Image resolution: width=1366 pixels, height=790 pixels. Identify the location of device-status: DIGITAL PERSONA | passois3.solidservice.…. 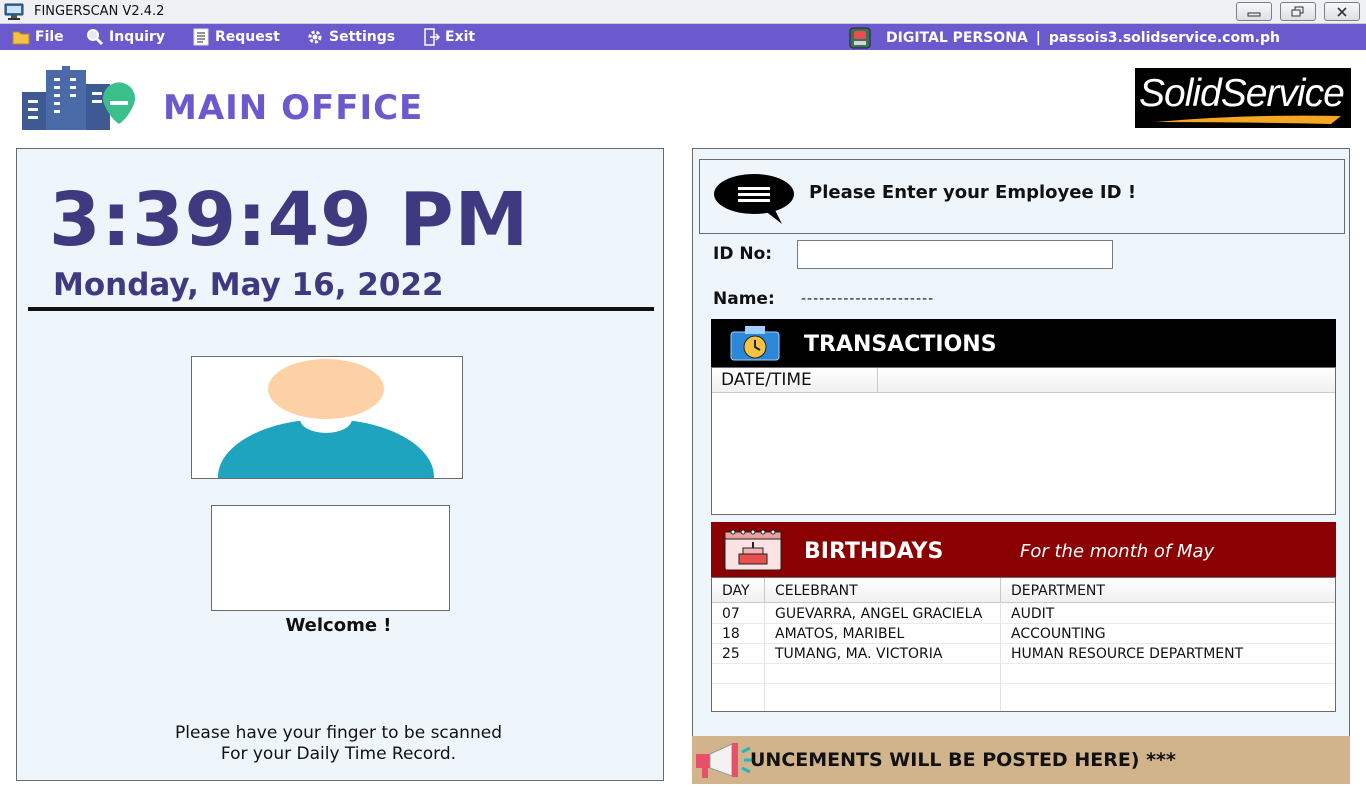
(1064, 38).